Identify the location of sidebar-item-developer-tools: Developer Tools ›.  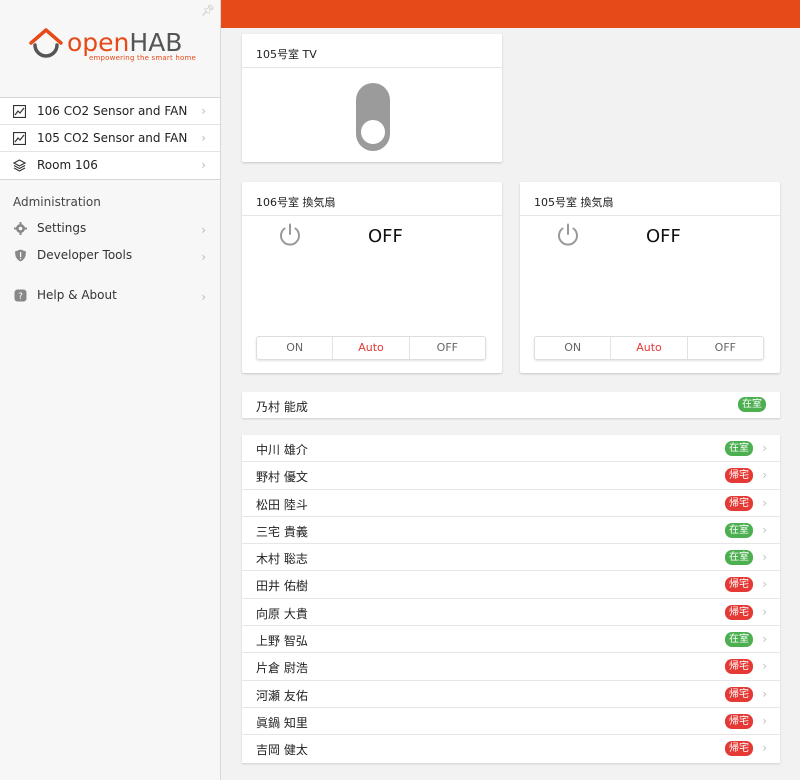
(110, 256).